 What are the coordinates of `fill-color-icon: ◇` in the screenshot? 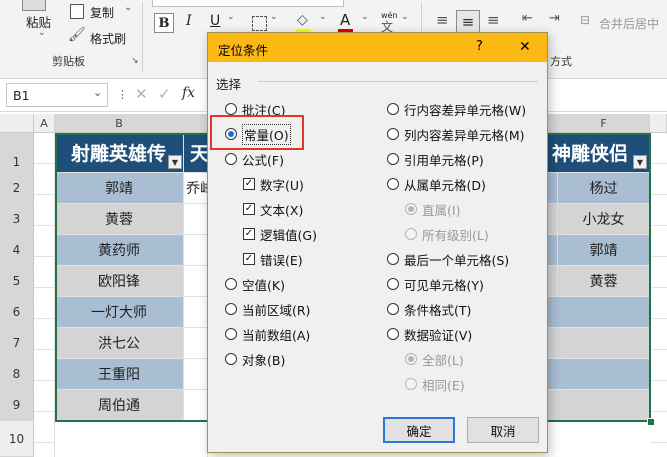 It's located at (302, 20).